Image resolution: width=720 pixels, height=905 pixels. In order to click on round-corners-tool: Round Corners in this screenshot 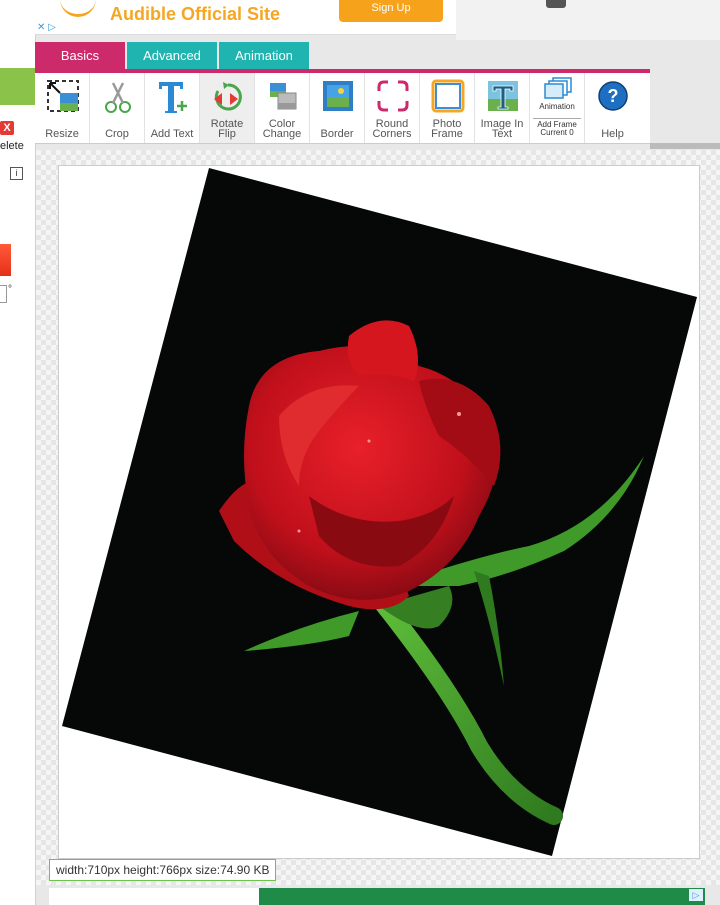, I will do `click(392, 108)`.